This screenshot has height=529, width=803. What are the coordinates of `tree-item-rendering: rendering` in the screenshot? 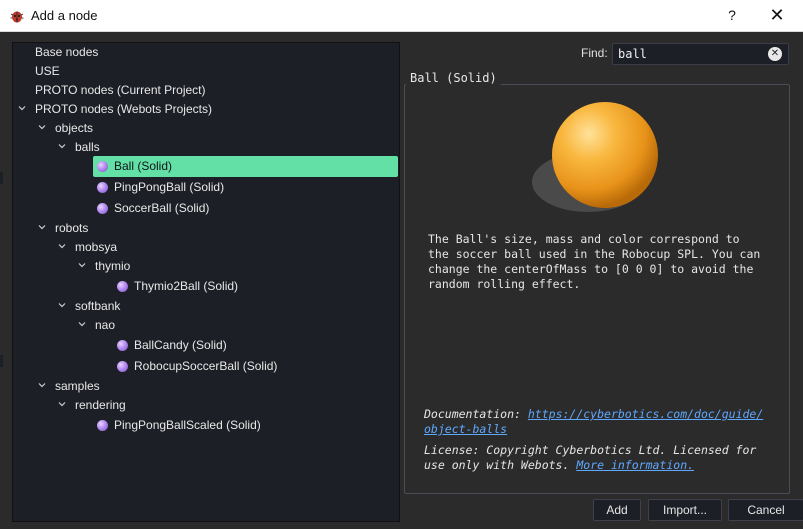 It's located at (100, 405).